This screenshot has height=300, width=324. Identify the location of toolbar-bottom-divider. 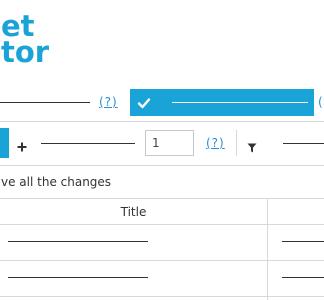
(162, 165).